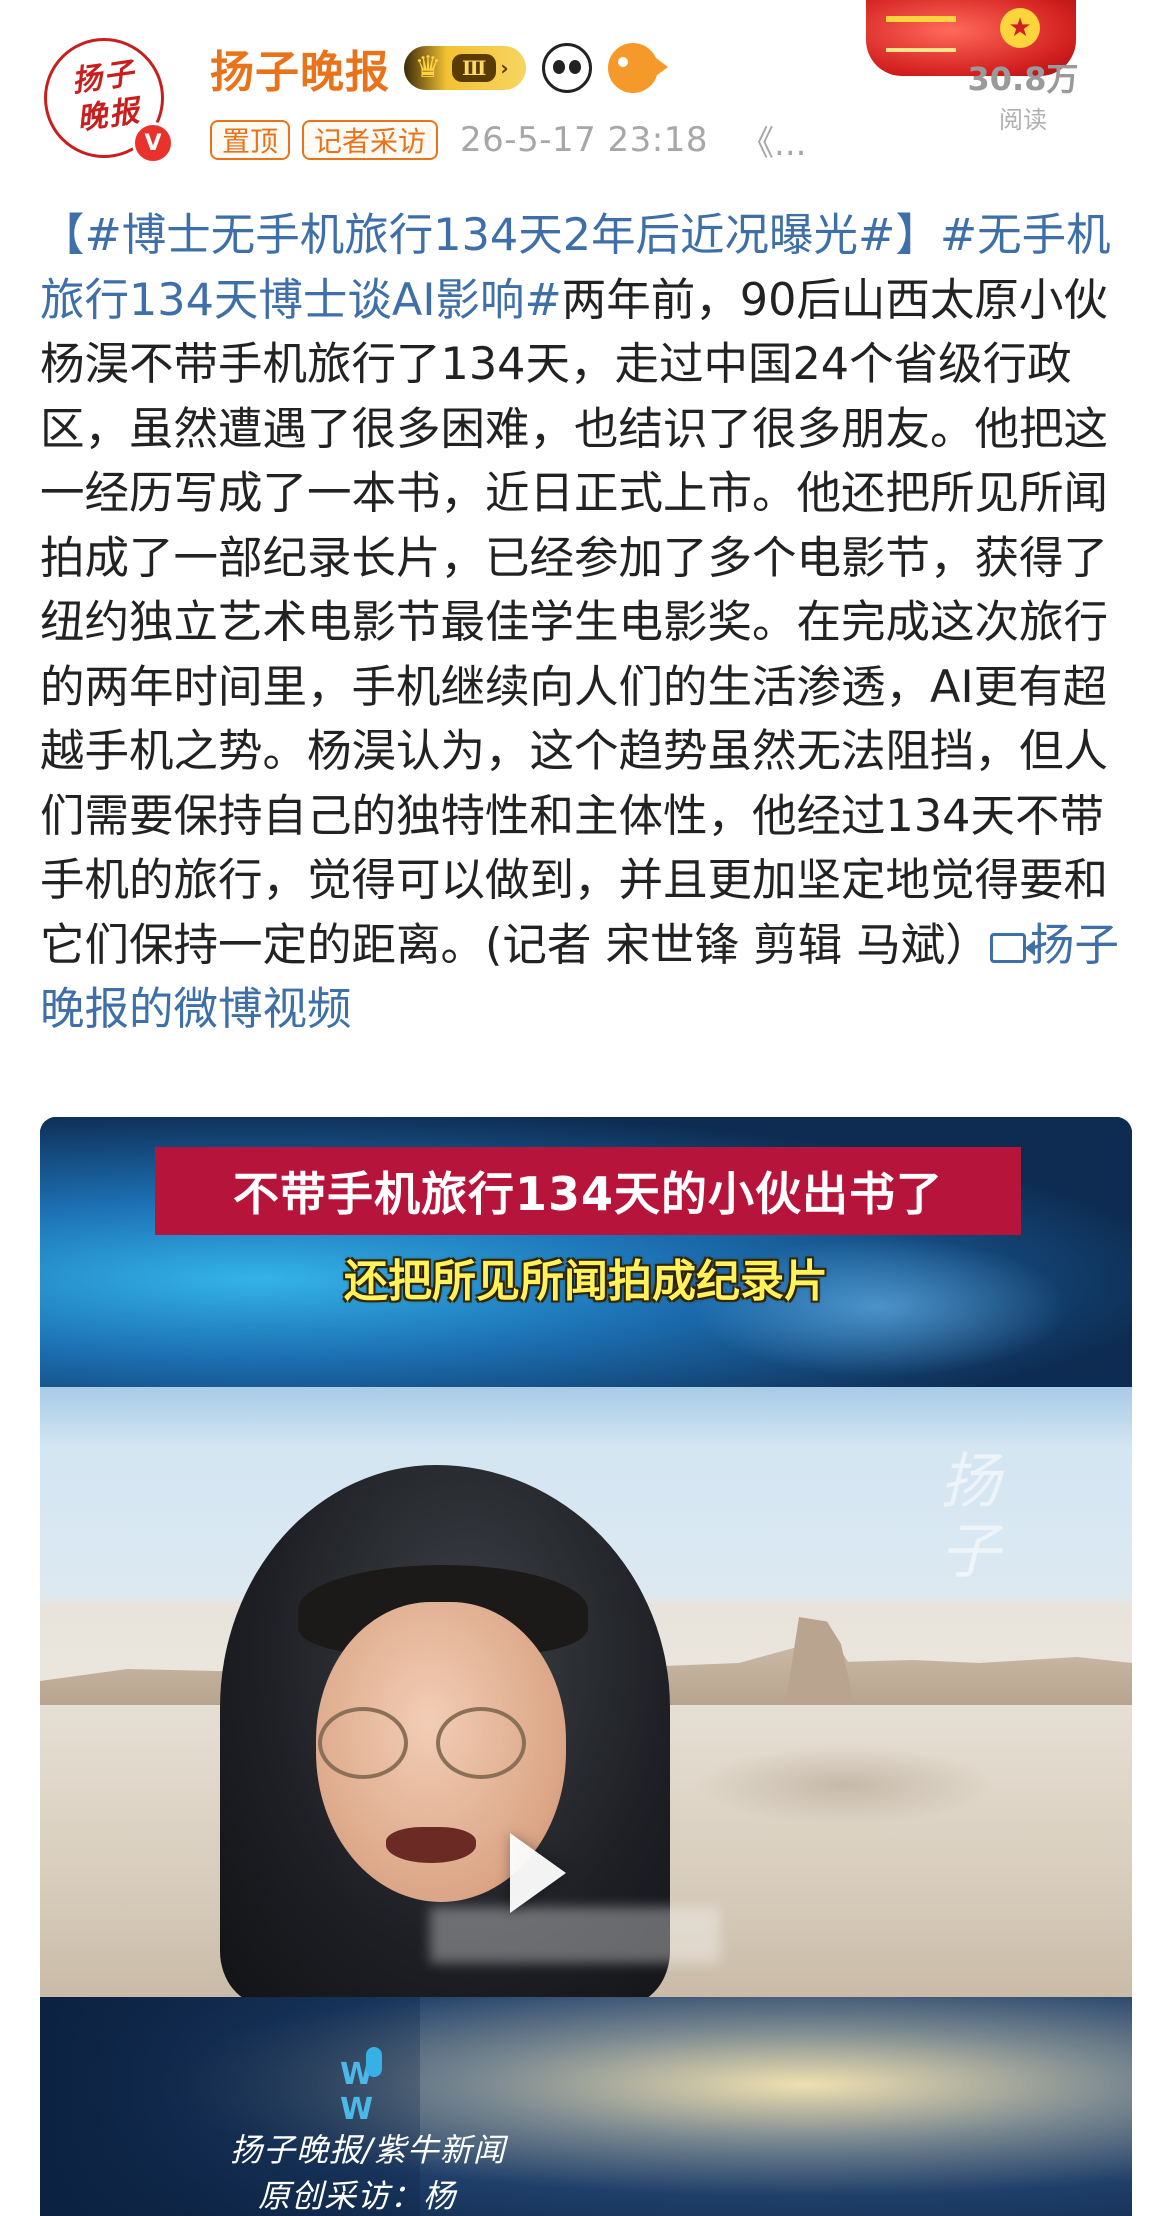 This screenshot has width=1172, height=2216. I want to click on ruin-tower, so click(820, 1662).